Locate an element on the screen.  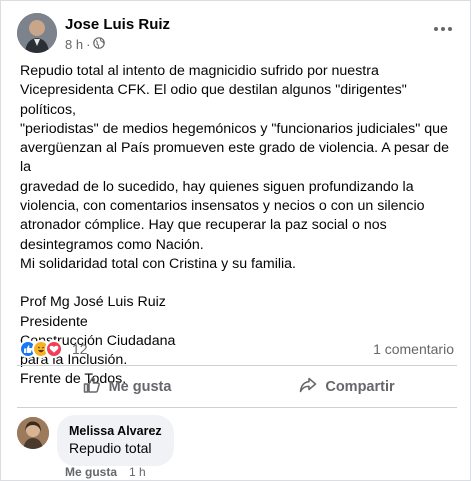
comment-bubble: Melissa Alvarez Repudio total is located at coordinates (115, 440).